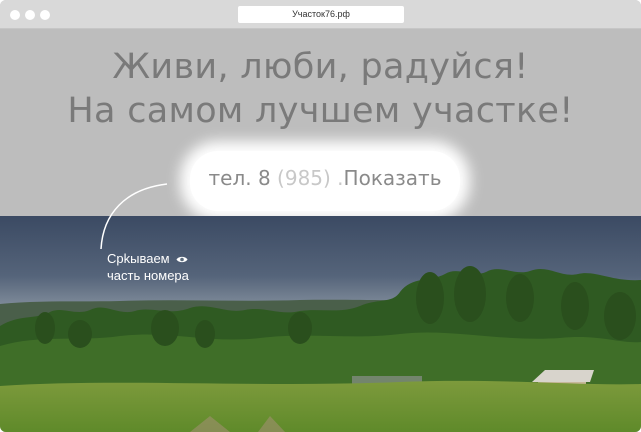 The image size is (641, 432). I want to click on hero-headline-line1: Живи, люби, радуйся!, so click(320, 67).